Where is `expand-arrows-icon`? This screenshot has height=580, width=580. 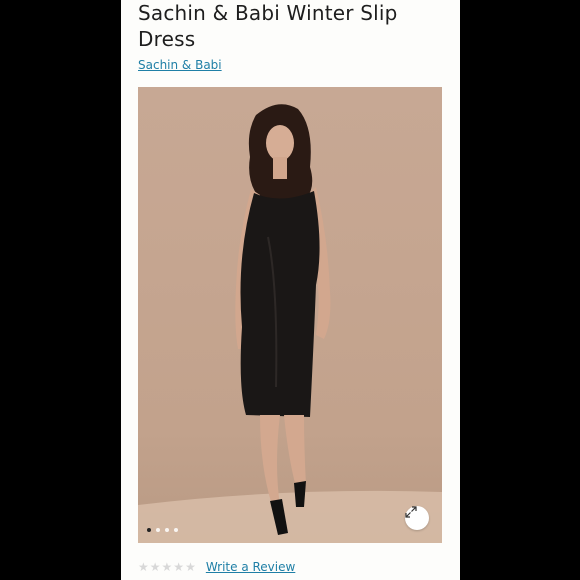 expand-arrows-icon is located at coordinates (411, 512).